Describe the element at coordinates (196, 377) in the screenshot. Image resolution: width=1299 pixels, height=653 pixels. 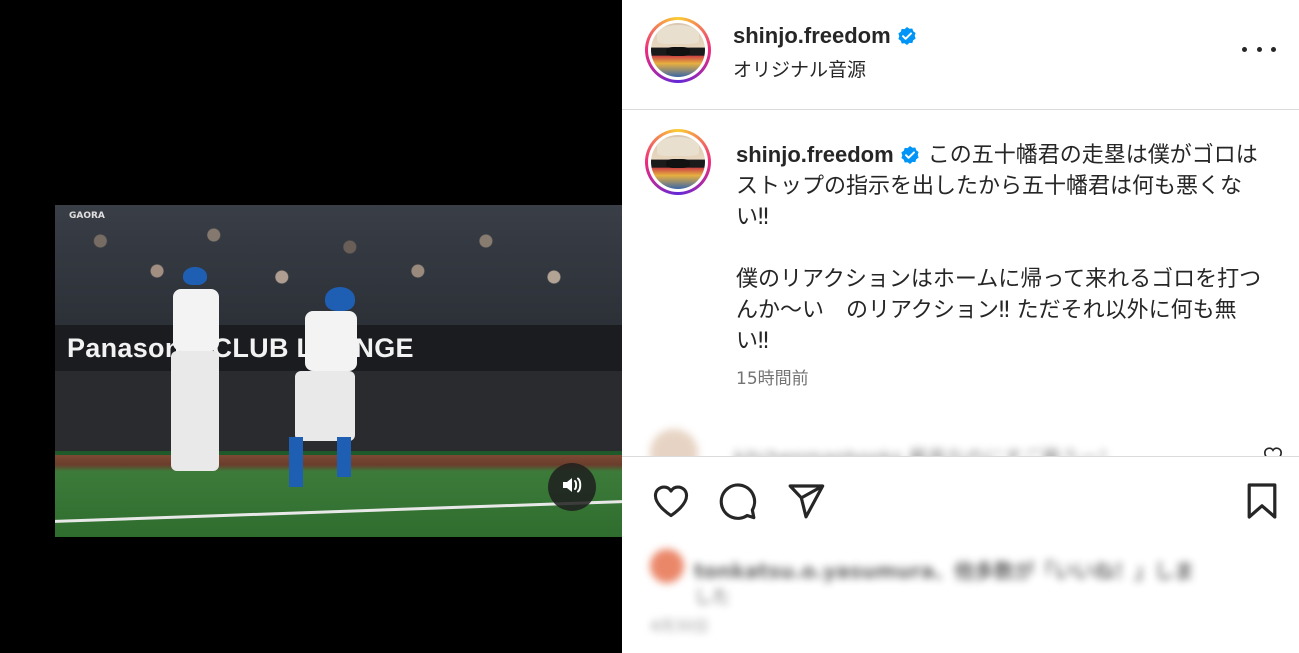
I see `coach-figure` at that location.